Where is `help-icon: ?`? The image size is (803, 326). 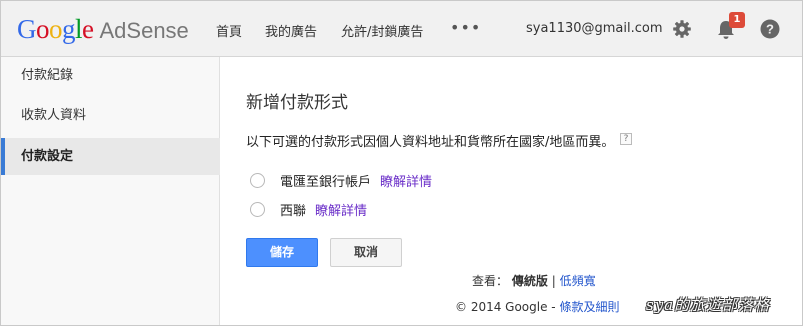 help-icon: ? is located at coordinates (770, 31).